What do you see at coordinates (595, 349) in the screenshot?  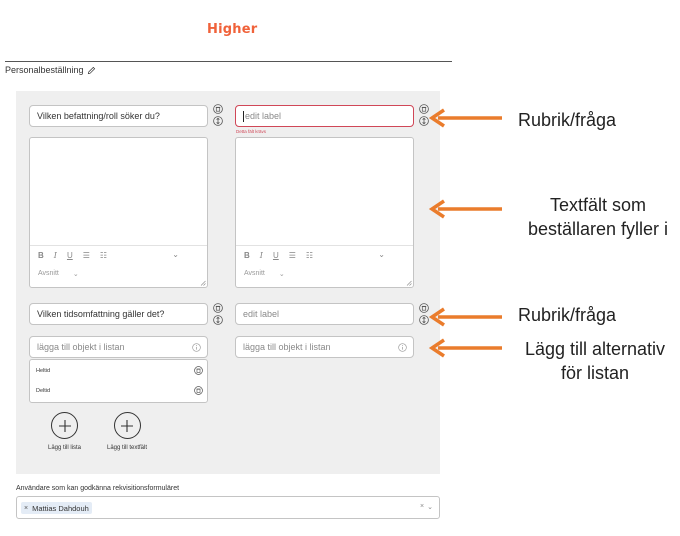 I see `annotation-line: Lägg till alternativ` at bounding box center [595, 349].